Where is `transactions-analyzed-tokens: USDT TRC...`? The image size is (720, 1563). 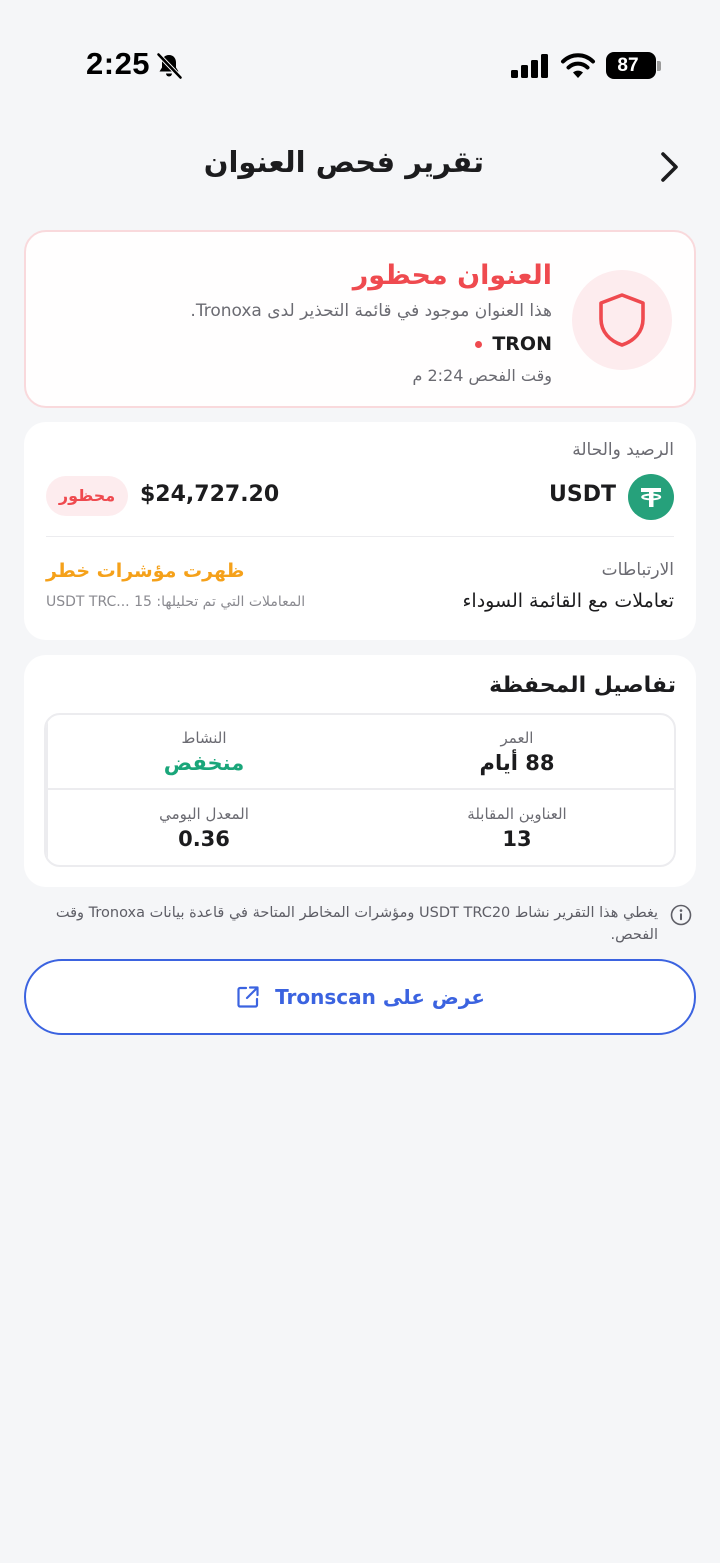 transactions-analyzed-tokens: USDT TRC... is located at coordinates (88, 602).